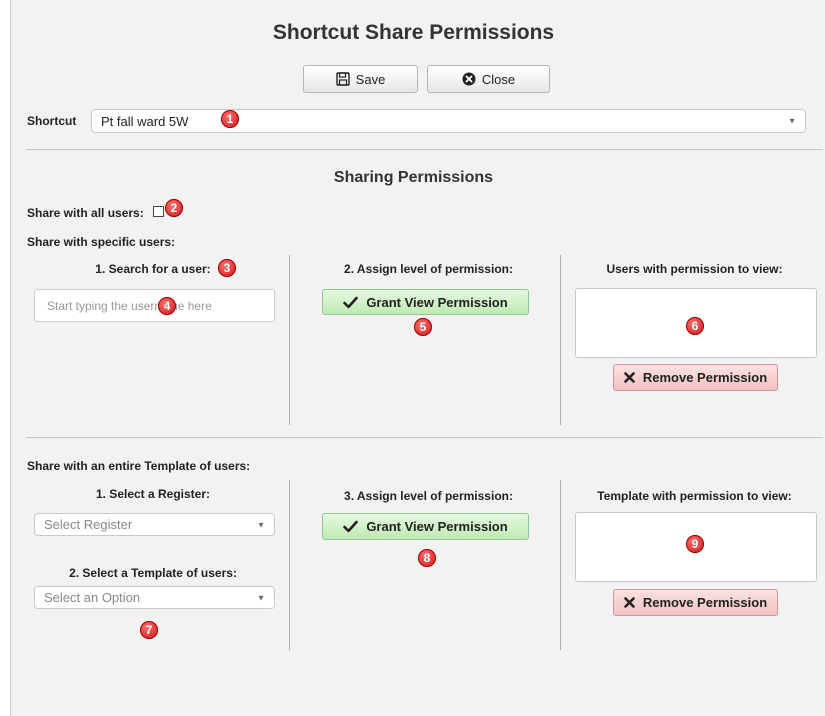 This screenshot has height=716, width=825. What do you see at coordinates (469, 79) in the screenshot?
I see `close-circle-icon` at bounding box center [469, 79].